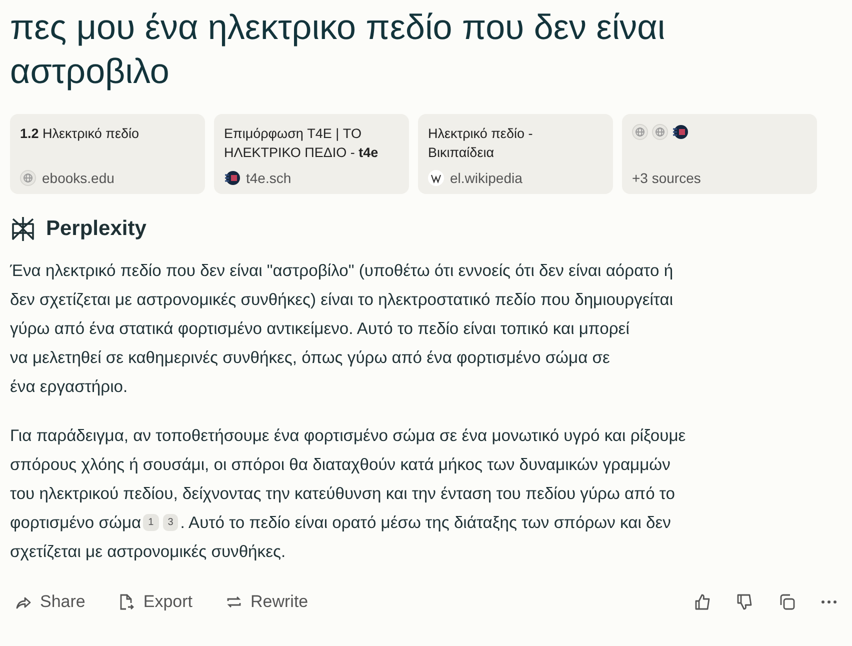 The image size is (852, 646). I want to click on answer-text: Για παράδειγμα, αν τοποθετήσουμε ένα φορτισμένο σώμα σε ένα μονωτικό υγρό και ρίξουμε, so click(348, 436).